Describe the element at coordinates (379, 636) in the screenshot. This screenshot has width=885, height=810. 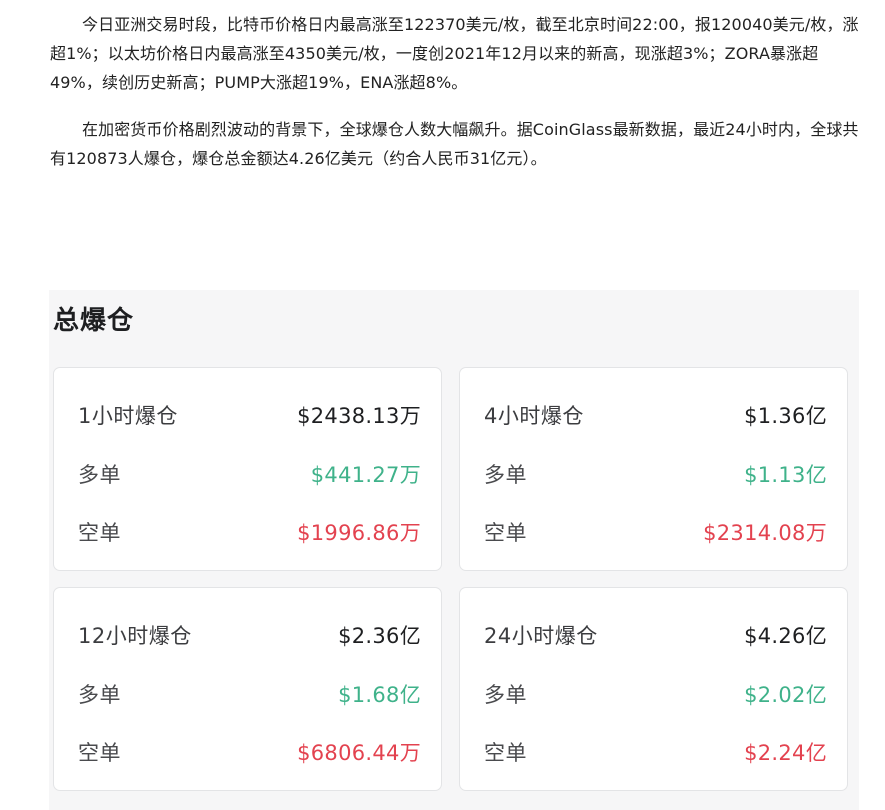
I see `card-total-value: $2.36亿` at that location.